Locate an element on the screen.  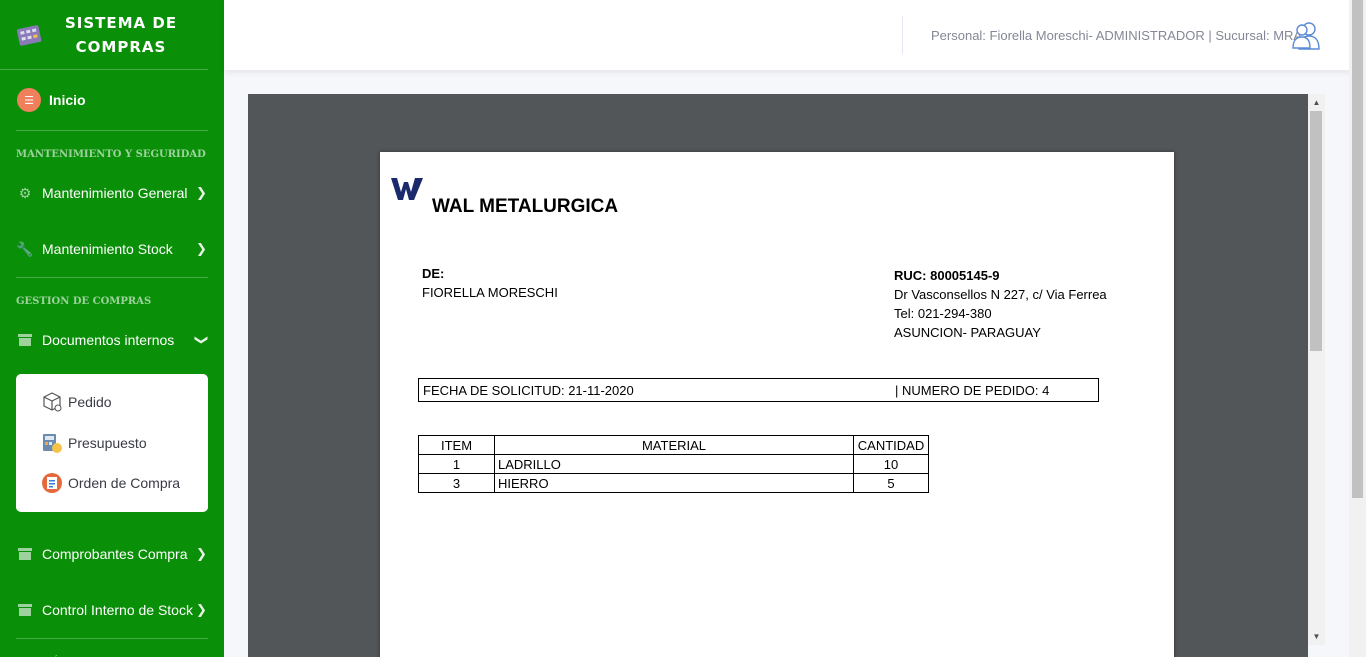
calculator-coin-icon is located at coordinates (52, 443).